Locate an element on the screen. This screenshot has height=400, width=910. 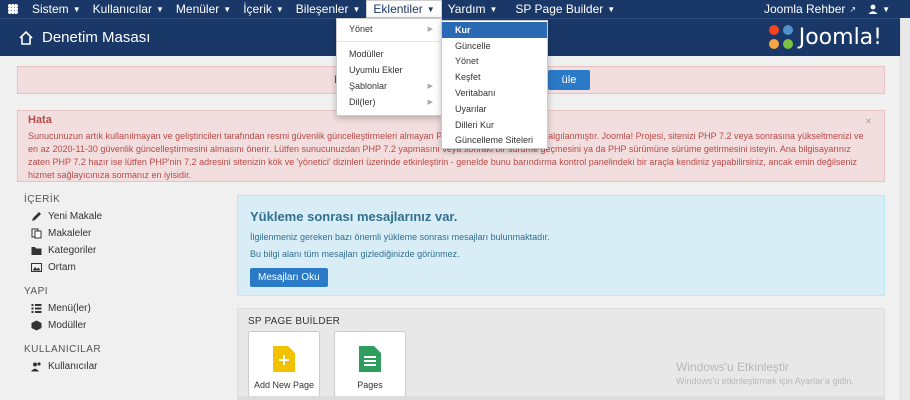
menu-item-label: Dil(ler) is located at coordinates (362, 102).